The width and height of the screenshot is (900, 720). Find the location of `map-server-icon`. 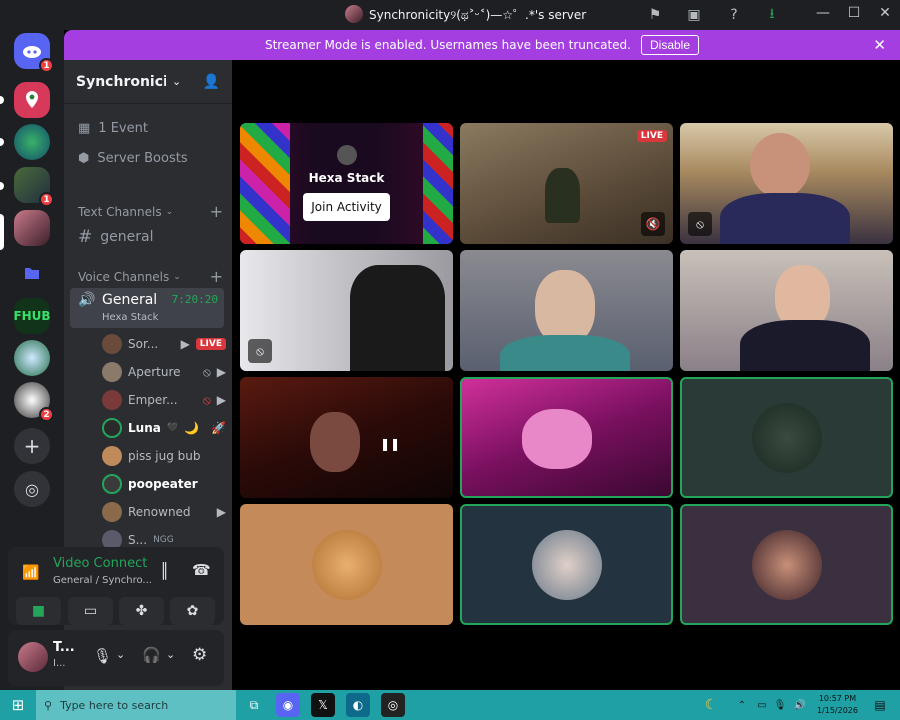

map-server-icon is located at coordinates (32, 100).